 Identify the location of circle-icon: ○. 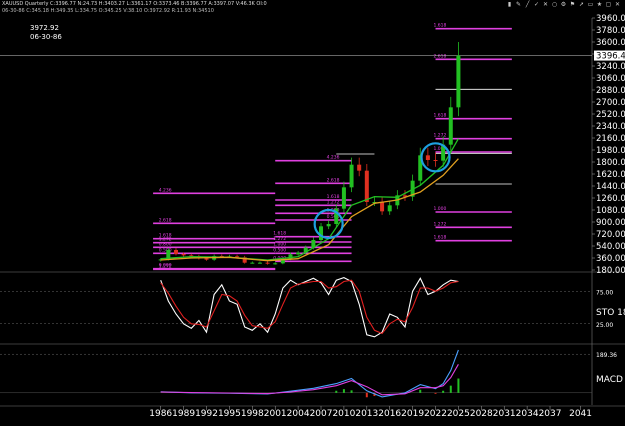
(554, 4).